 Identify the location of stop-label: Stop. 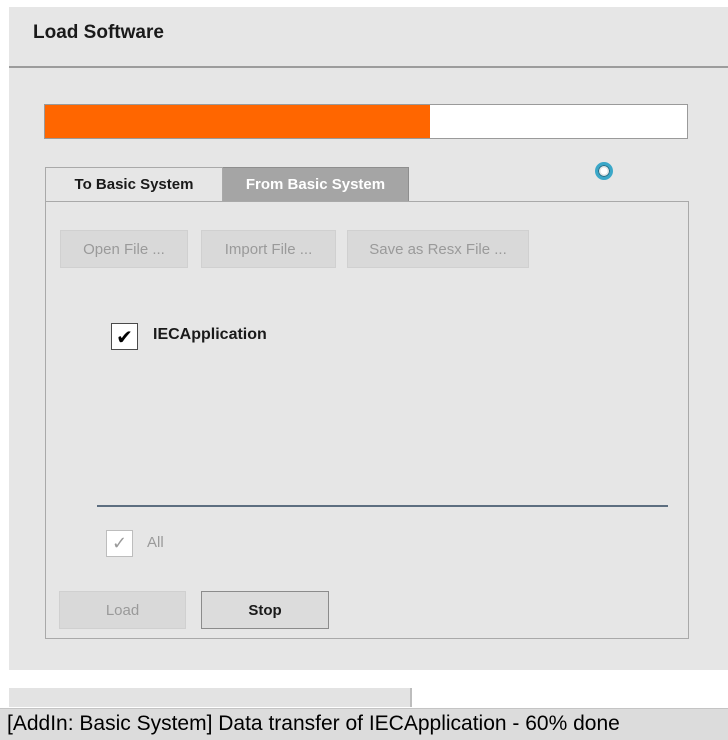
(265, 610).